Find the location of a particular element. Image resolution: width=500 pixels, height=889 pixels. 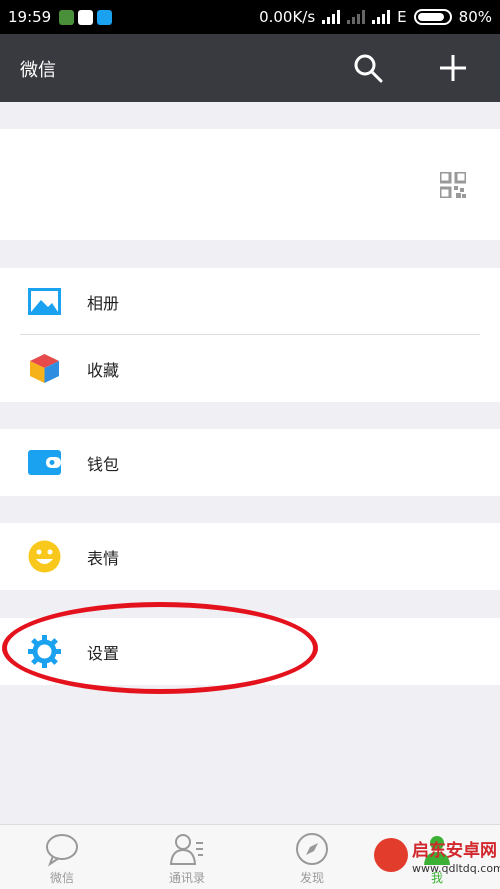

tab-chats: 微信 is located at coordinates (62, 857).